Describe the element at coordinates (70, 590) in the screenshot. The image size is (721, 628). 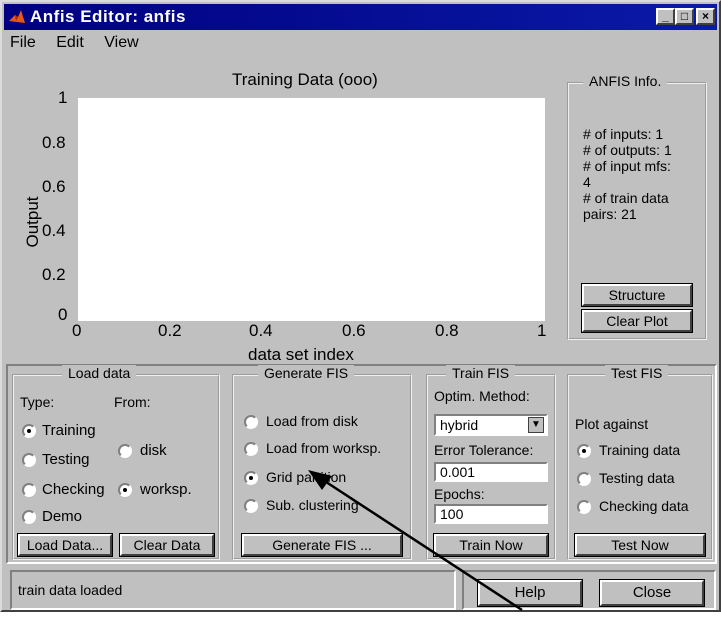
I see `status-text: train data loaded` at that location.